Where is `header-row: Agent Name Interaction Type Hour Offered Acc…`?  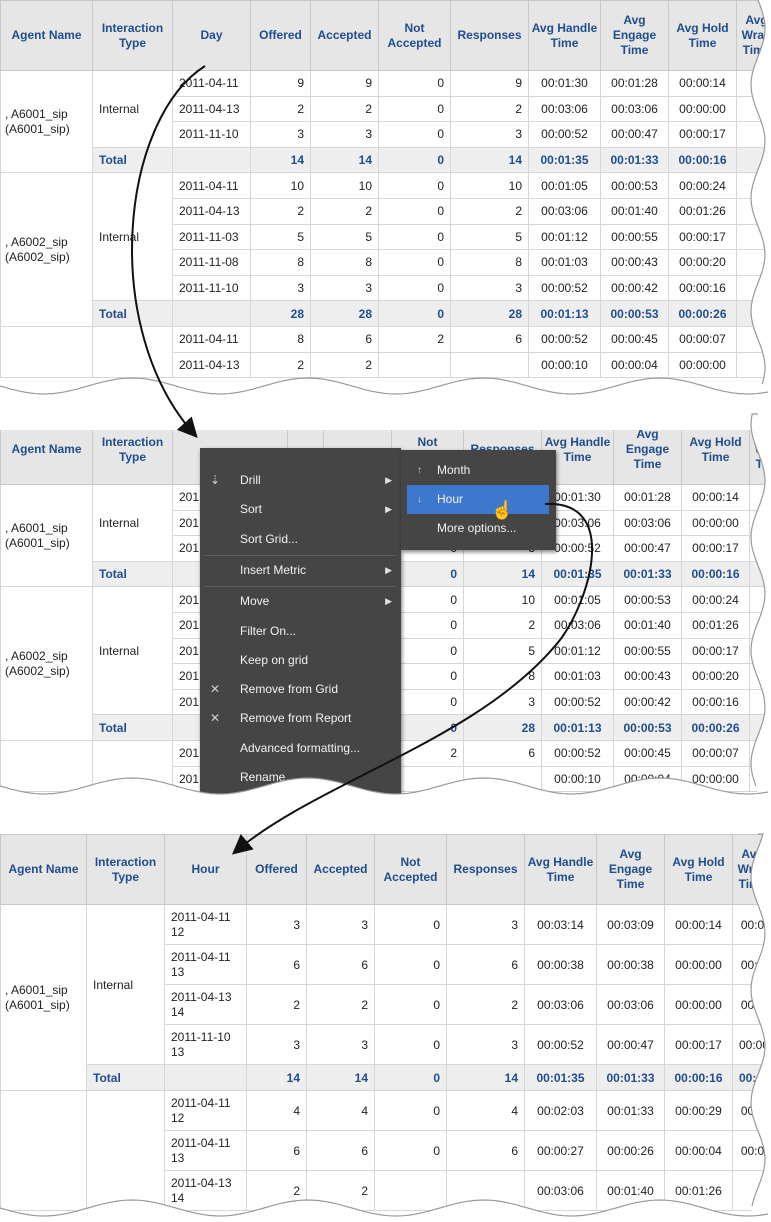
header-row: Agent Name Interaction Type Hour Offered Acc… is located at coordinates (385, 869).